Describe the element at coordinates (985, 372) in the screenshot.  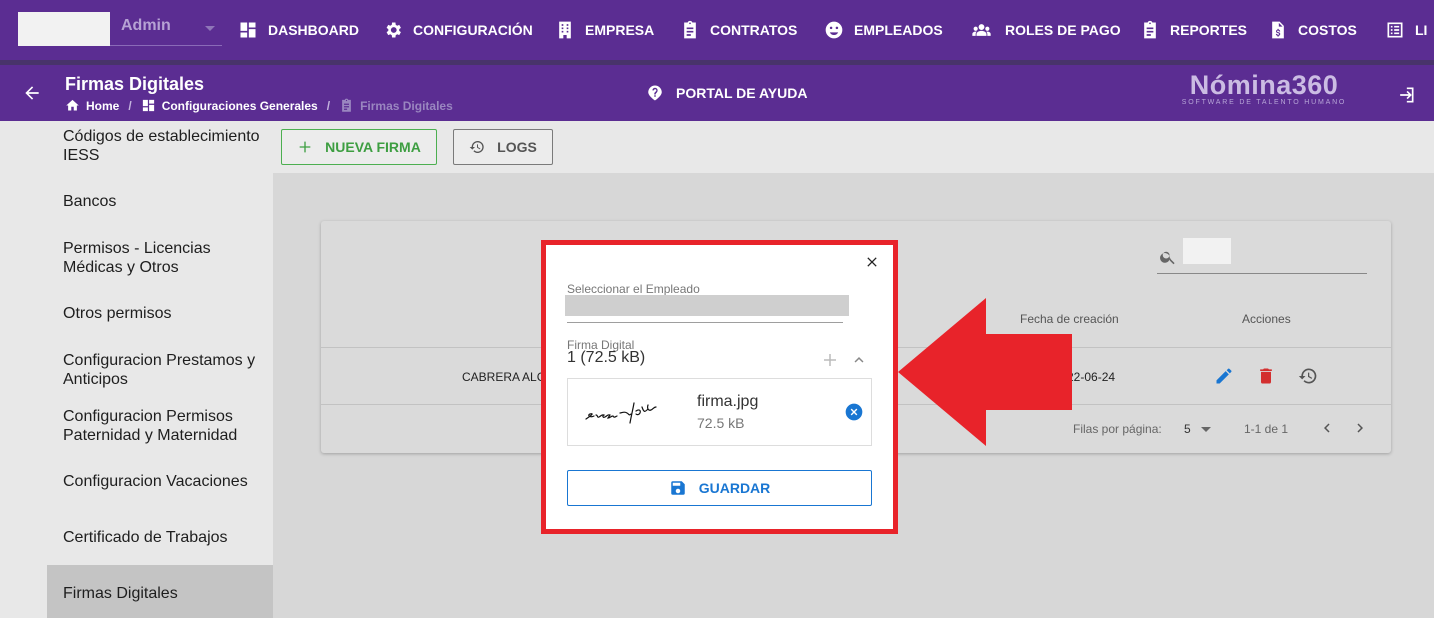
I see `annotation-arrow` at that location.